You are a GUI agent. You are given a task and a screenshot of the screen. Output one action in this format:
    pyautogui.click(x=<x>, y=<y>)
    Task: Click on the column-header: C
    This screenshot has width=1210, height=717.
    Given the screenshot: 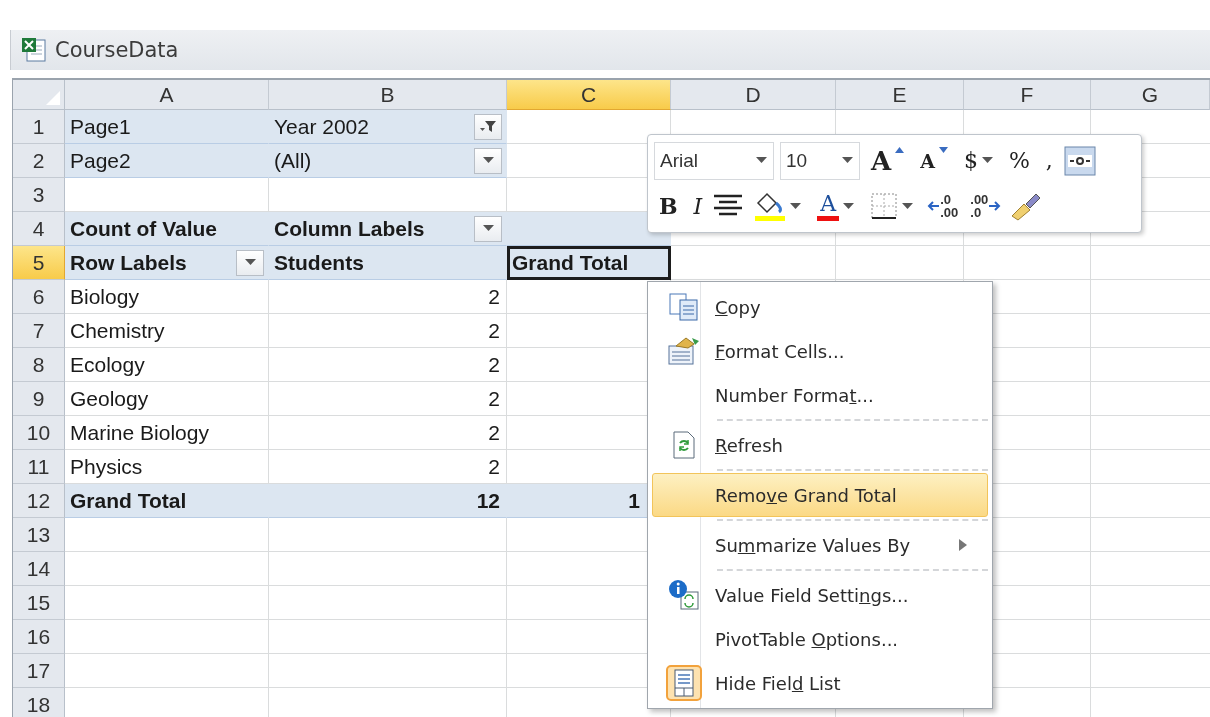 What is the action you would take?
    pyautogui.click(x=589, y=95)
    